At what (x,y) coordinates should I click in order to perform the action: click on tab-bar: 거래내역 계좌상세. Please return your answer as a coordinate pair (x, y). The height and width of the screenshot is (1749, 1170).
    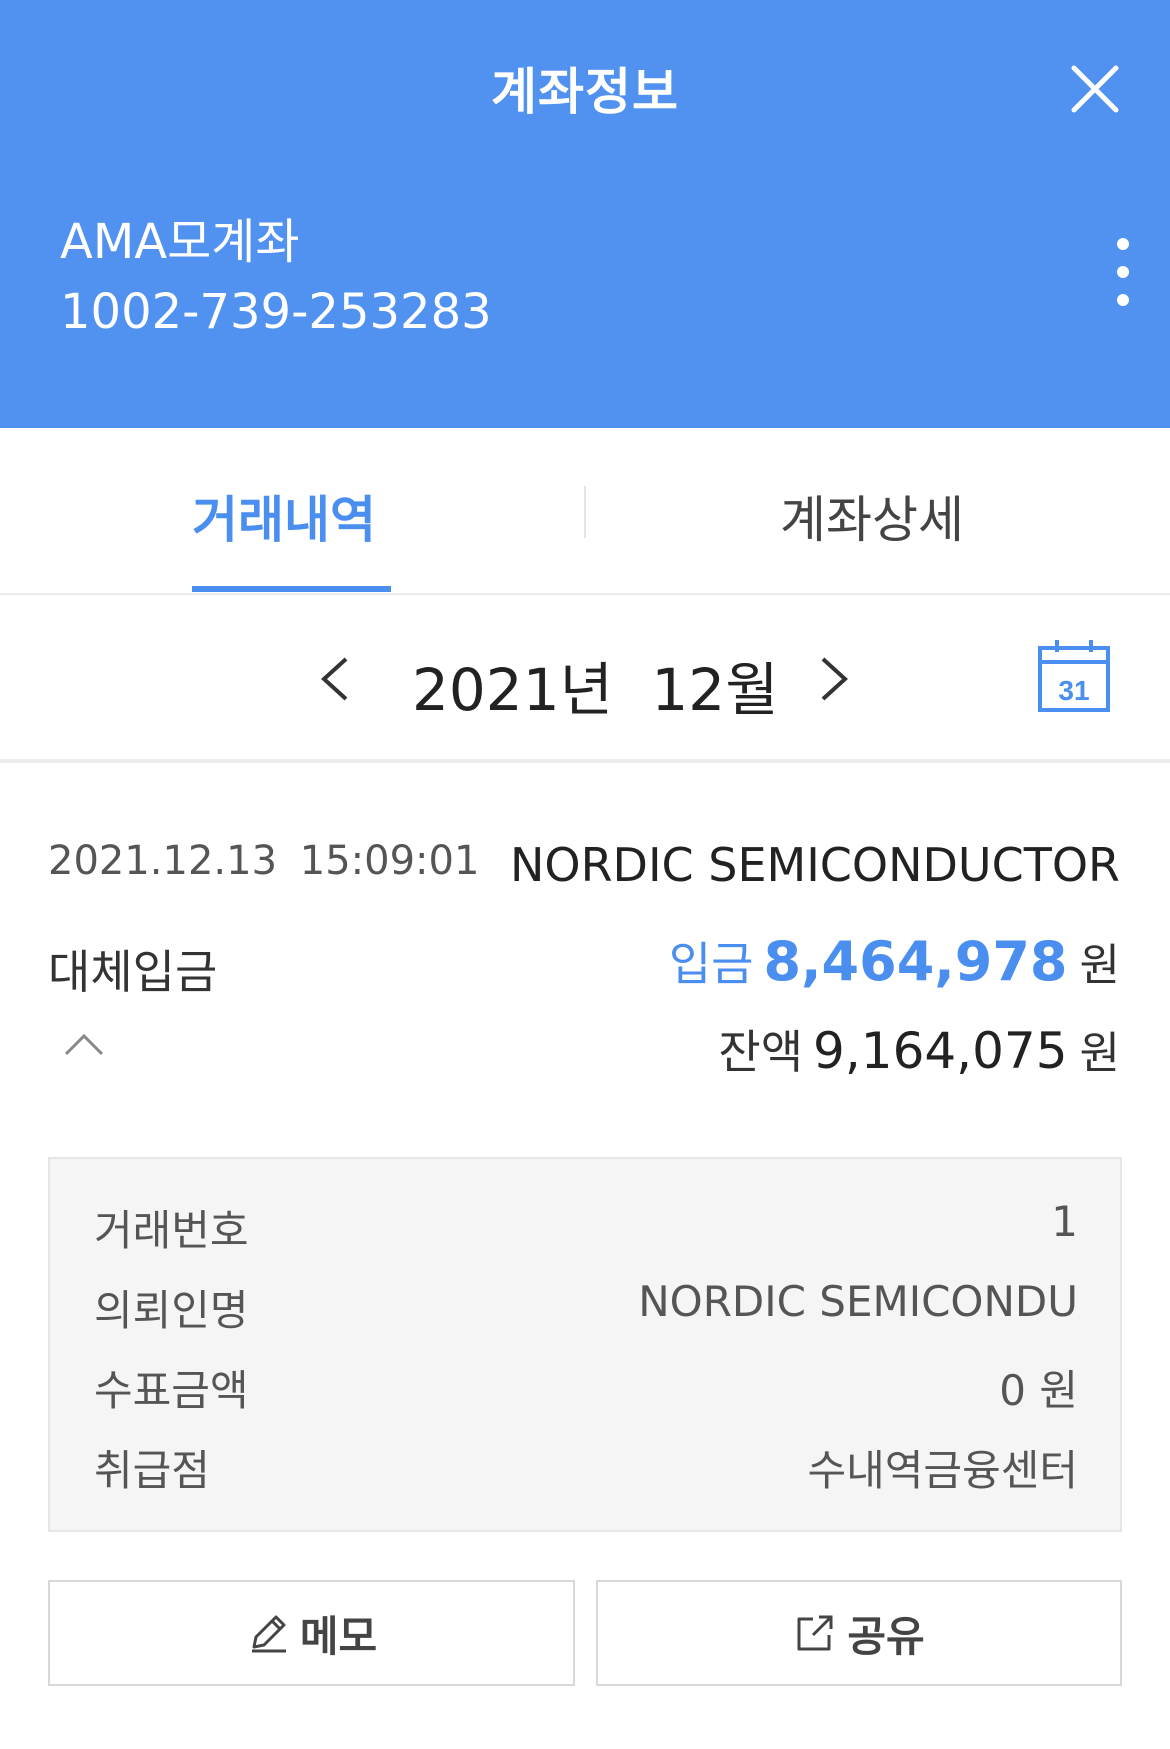
    Looking at the image, I should click on (585, 511).